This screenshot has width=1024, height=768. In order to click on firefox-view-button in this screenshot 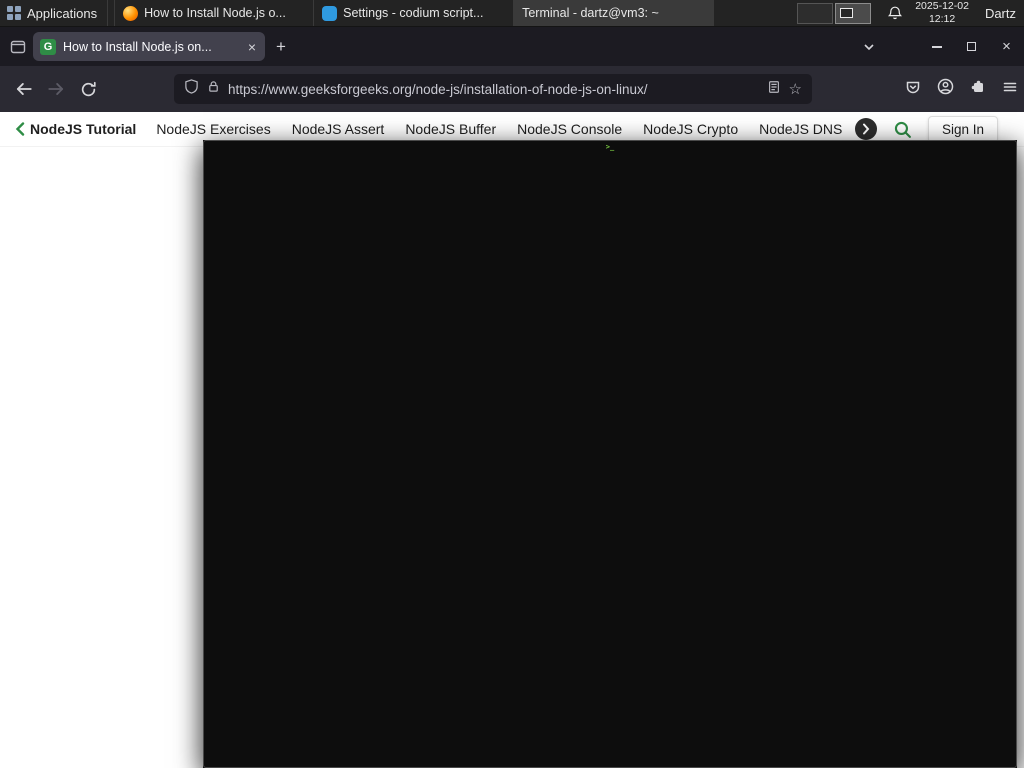, I will do `click(18, 47)`.